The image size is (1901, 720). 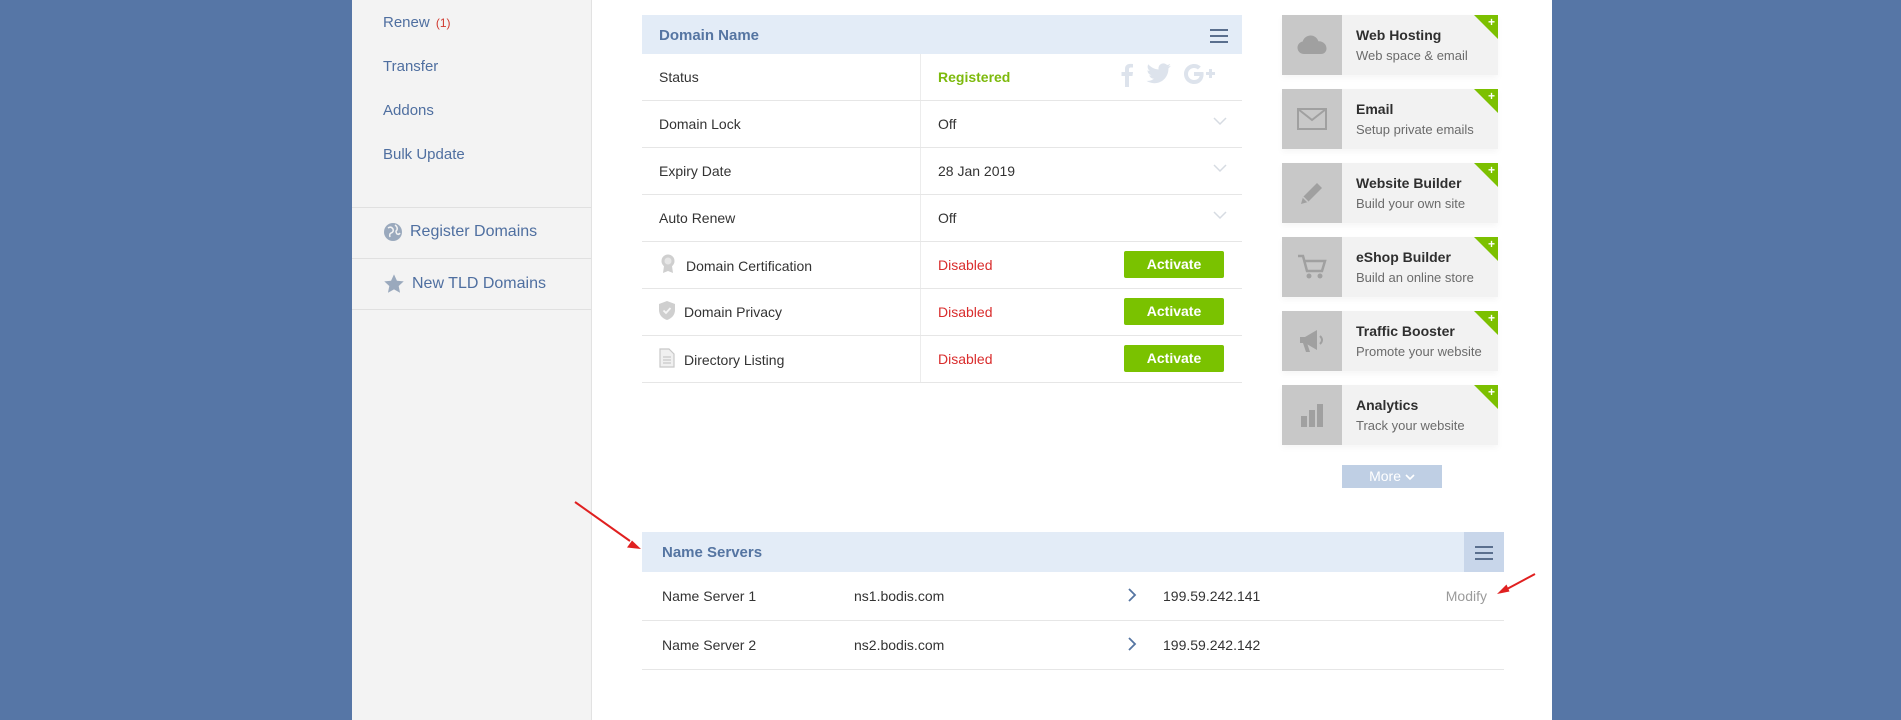 What do you see at coordinates (712, 552) in the screenshot?
I see `name-servers-title: Name Servers` at bounding box center [712, 552].